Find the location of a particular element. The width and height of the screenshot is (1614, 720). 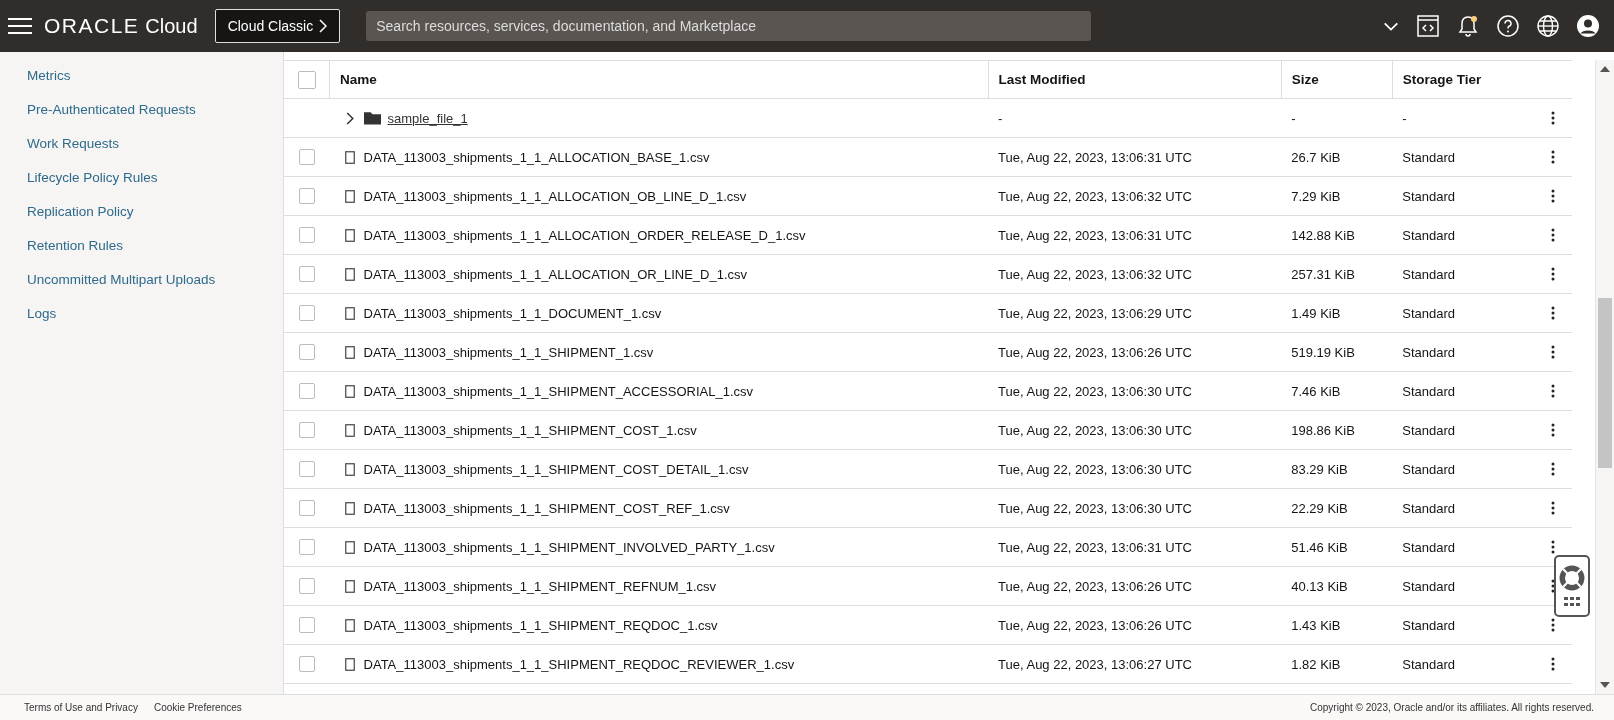

table-cell: 51.46 KiB is located at coordinates (1337, 547).